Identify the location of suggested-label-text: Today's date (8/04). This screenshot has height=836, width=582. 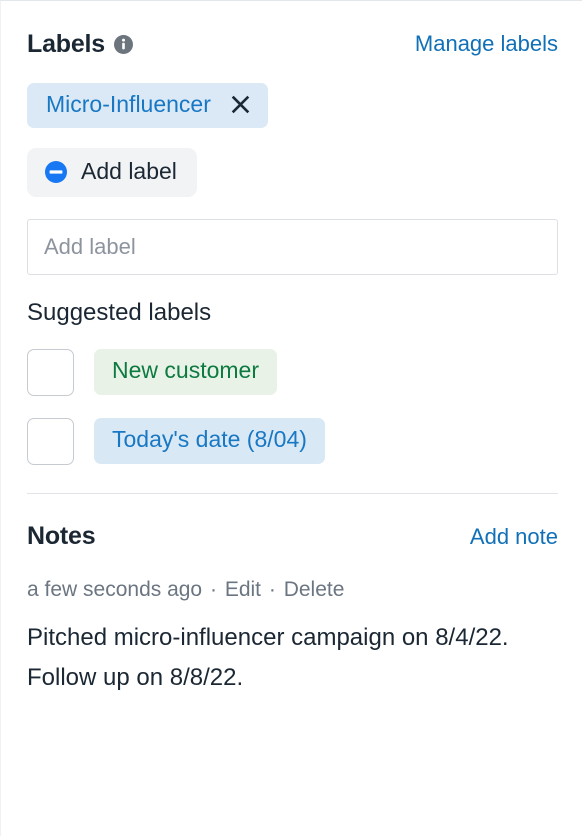
(209, 439).